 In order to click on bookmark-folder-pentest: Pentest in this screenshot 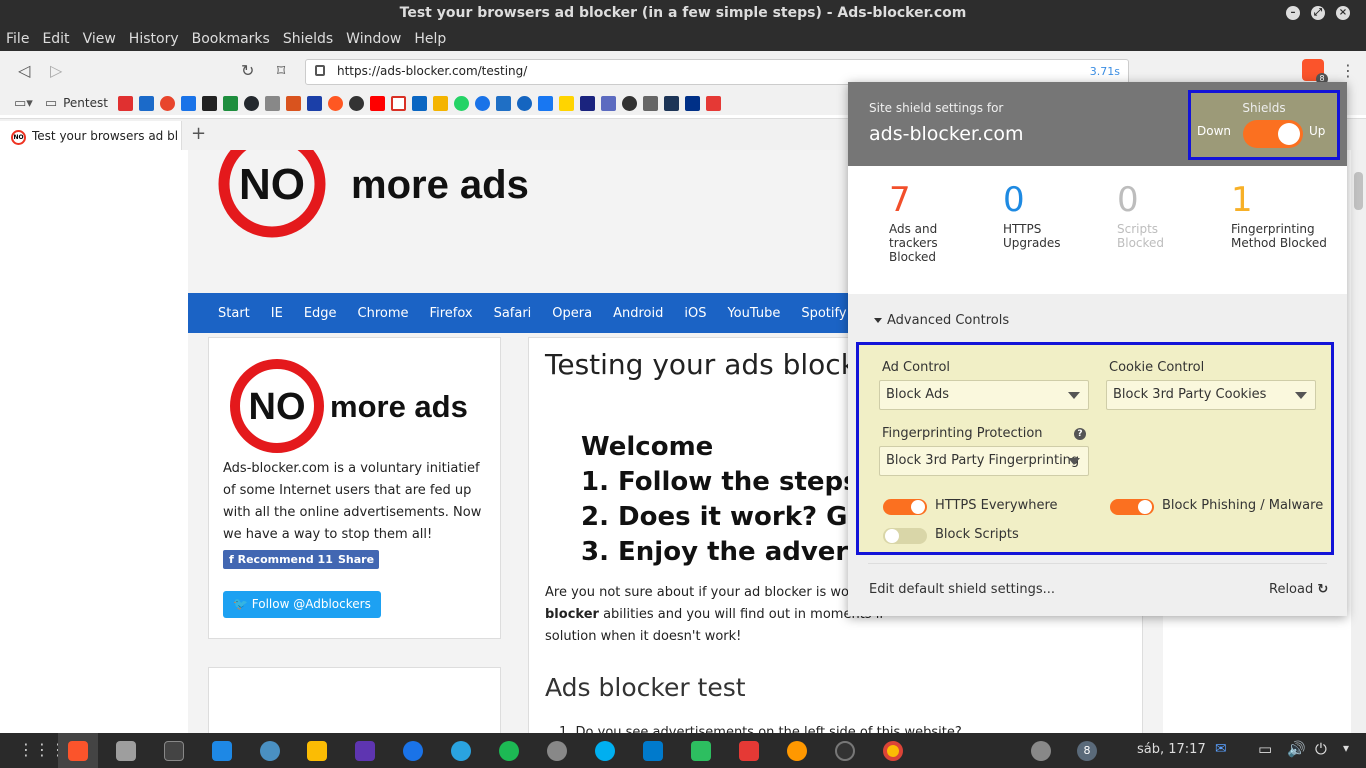, I will do `click(85, 103)`.